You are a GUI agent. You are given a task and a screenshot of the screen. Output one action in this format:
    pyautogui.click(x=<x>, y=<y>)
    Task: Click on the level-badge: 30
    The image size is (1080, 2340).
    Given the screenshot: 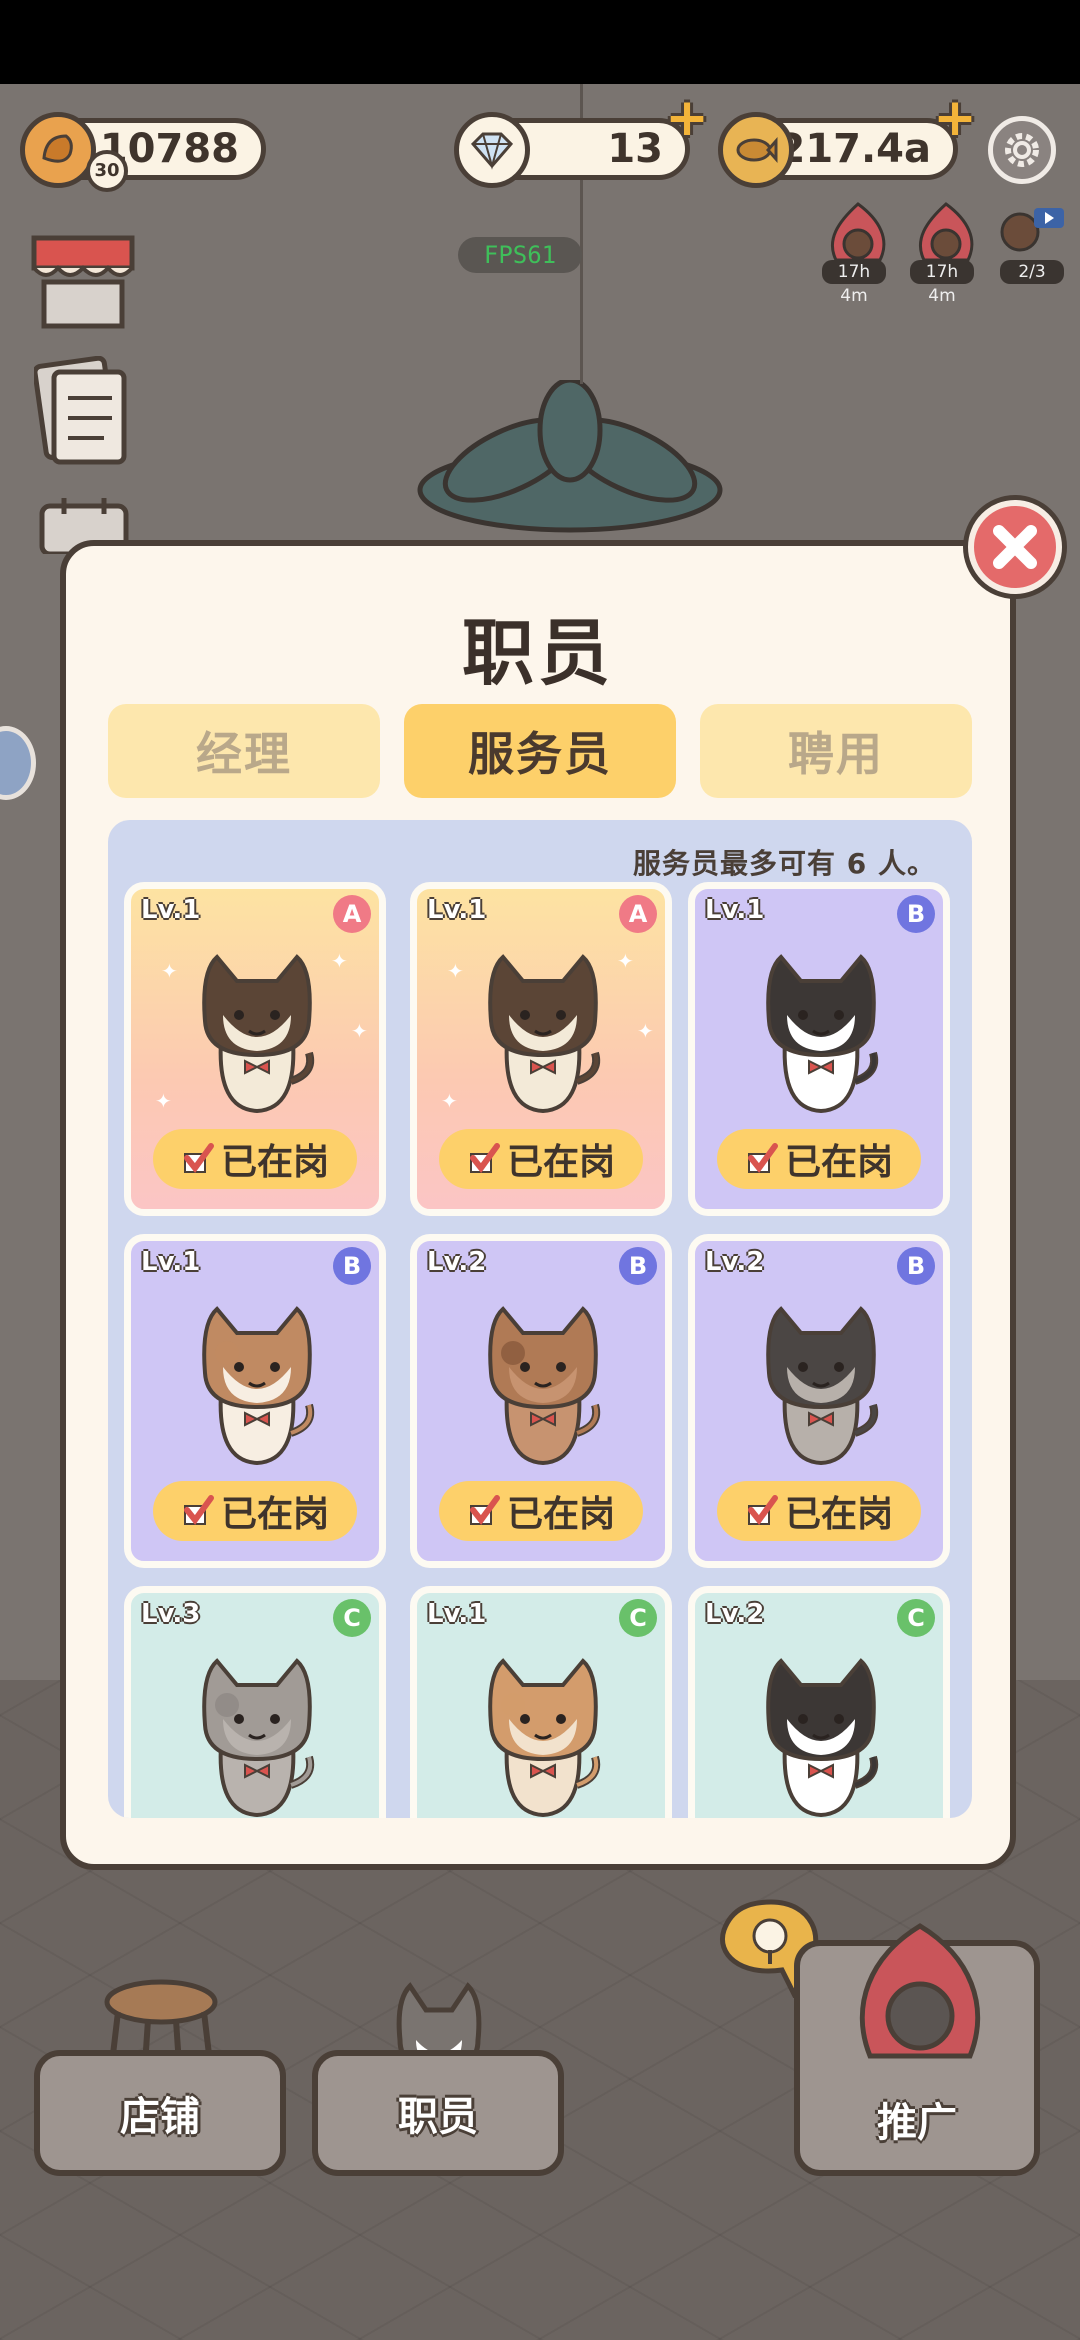 What is the action you would take?
    pyautogui.click(x=107, y=171)
    